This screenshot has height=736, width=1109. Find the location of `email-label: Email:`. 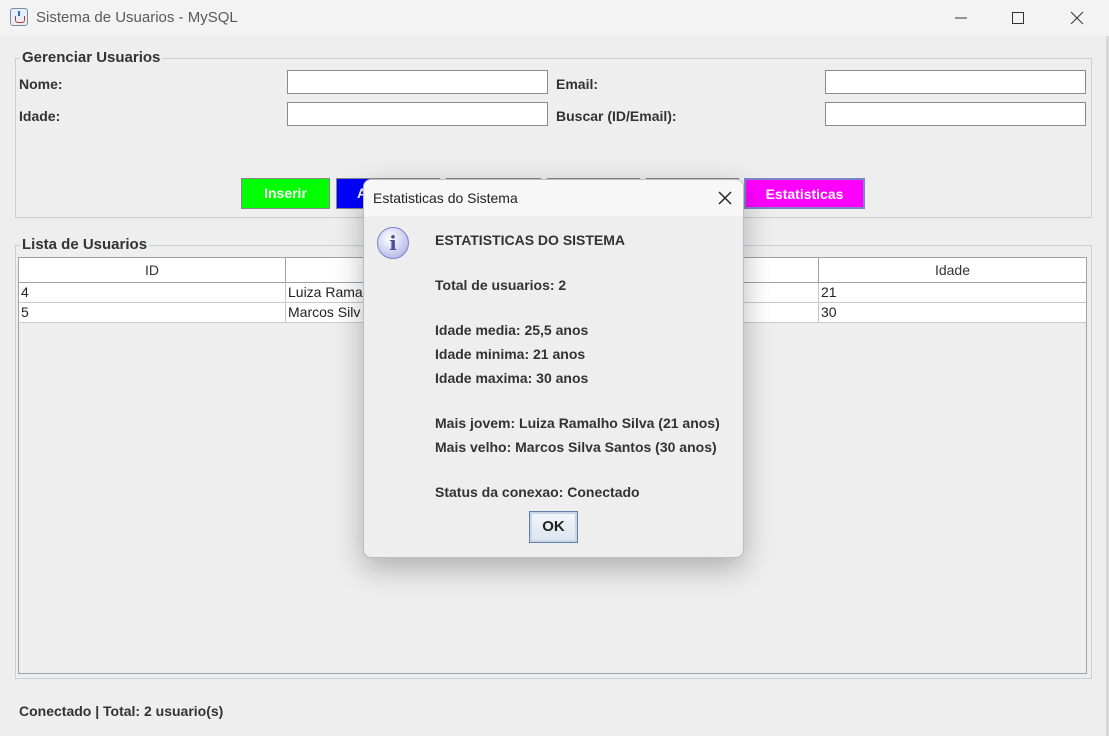

email-label: Email: is located at coordinates (577, 84).